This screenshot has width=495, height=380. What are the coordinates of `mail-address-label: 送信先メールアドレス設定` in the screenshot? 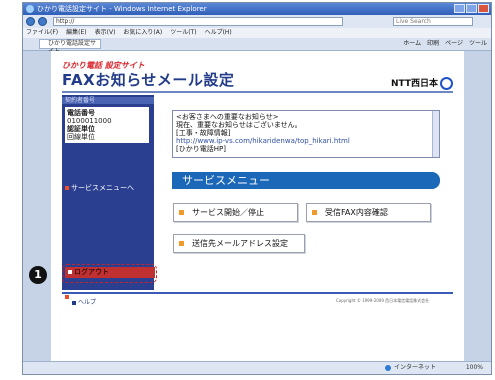 It's located at (240, 243).